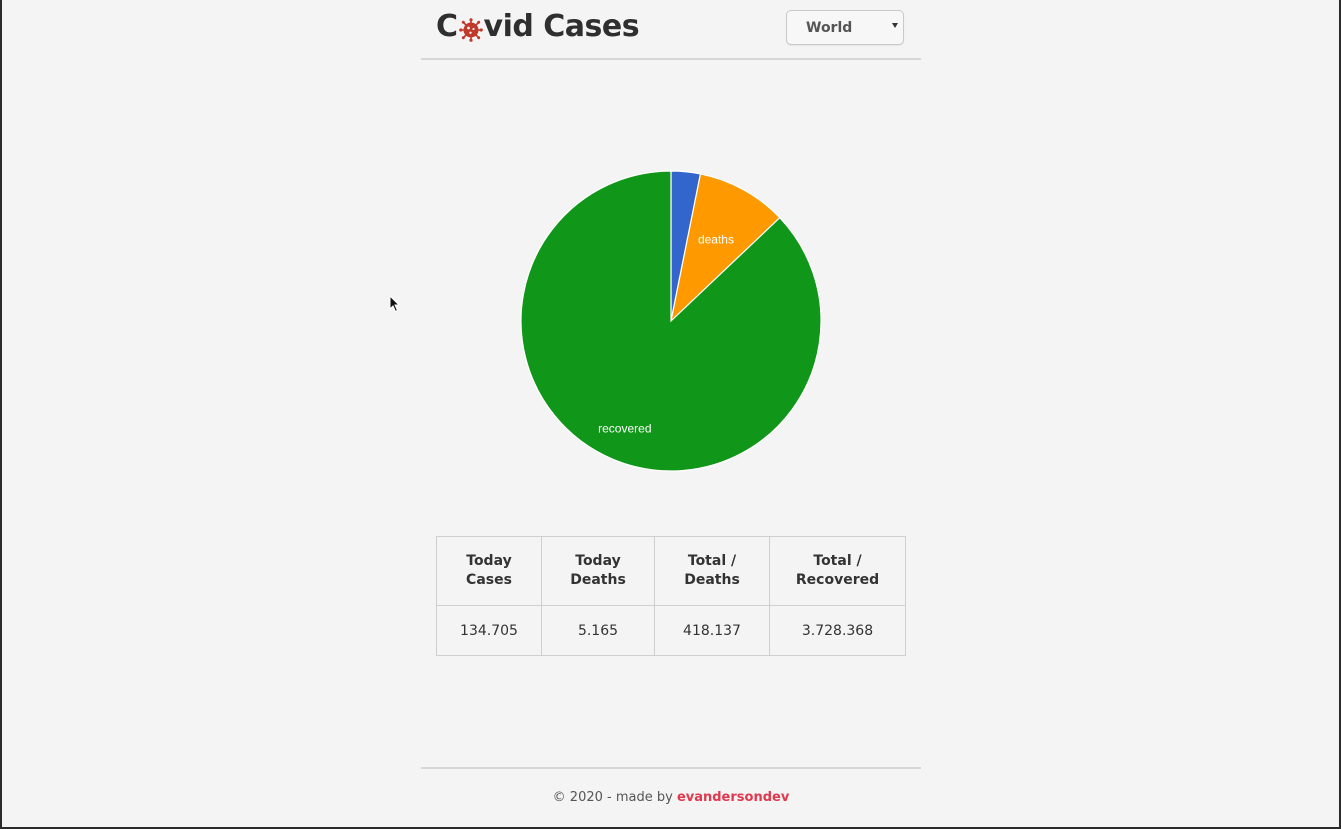 Image resolution: width=1341 pixels, height=829 pixels. Describe the element at coordinates (712, 571) in the screenshot. I see `header-total-deaths: Total / Deaths` at that location.